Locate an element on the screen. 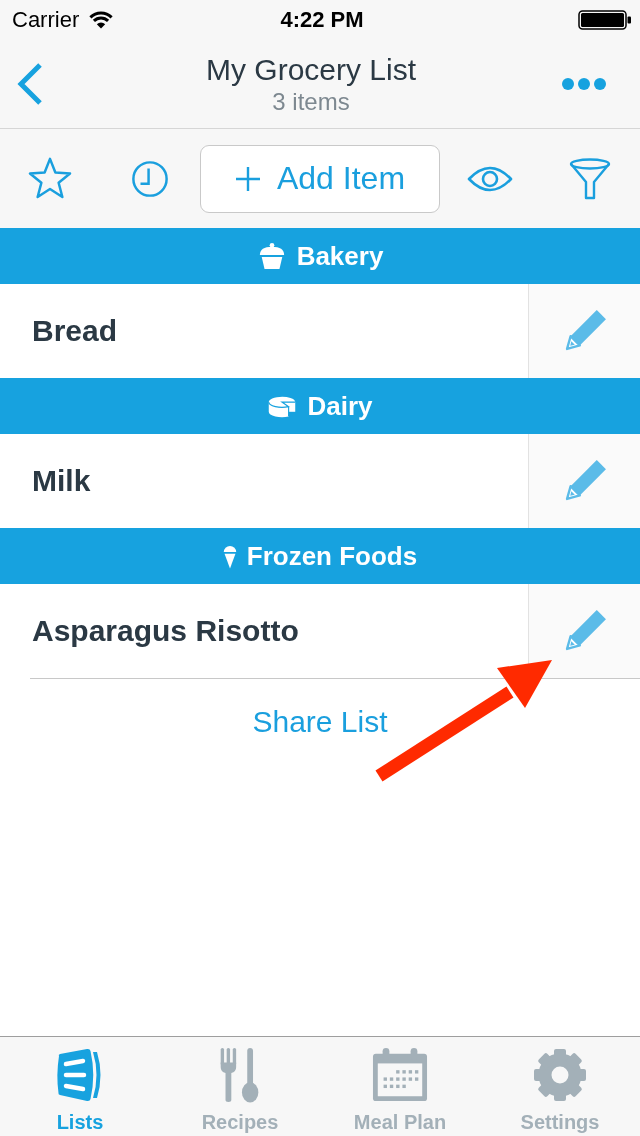 The height and width of the screenshot is (1136, 640). battery-icon is located at coordinates (605, 20).